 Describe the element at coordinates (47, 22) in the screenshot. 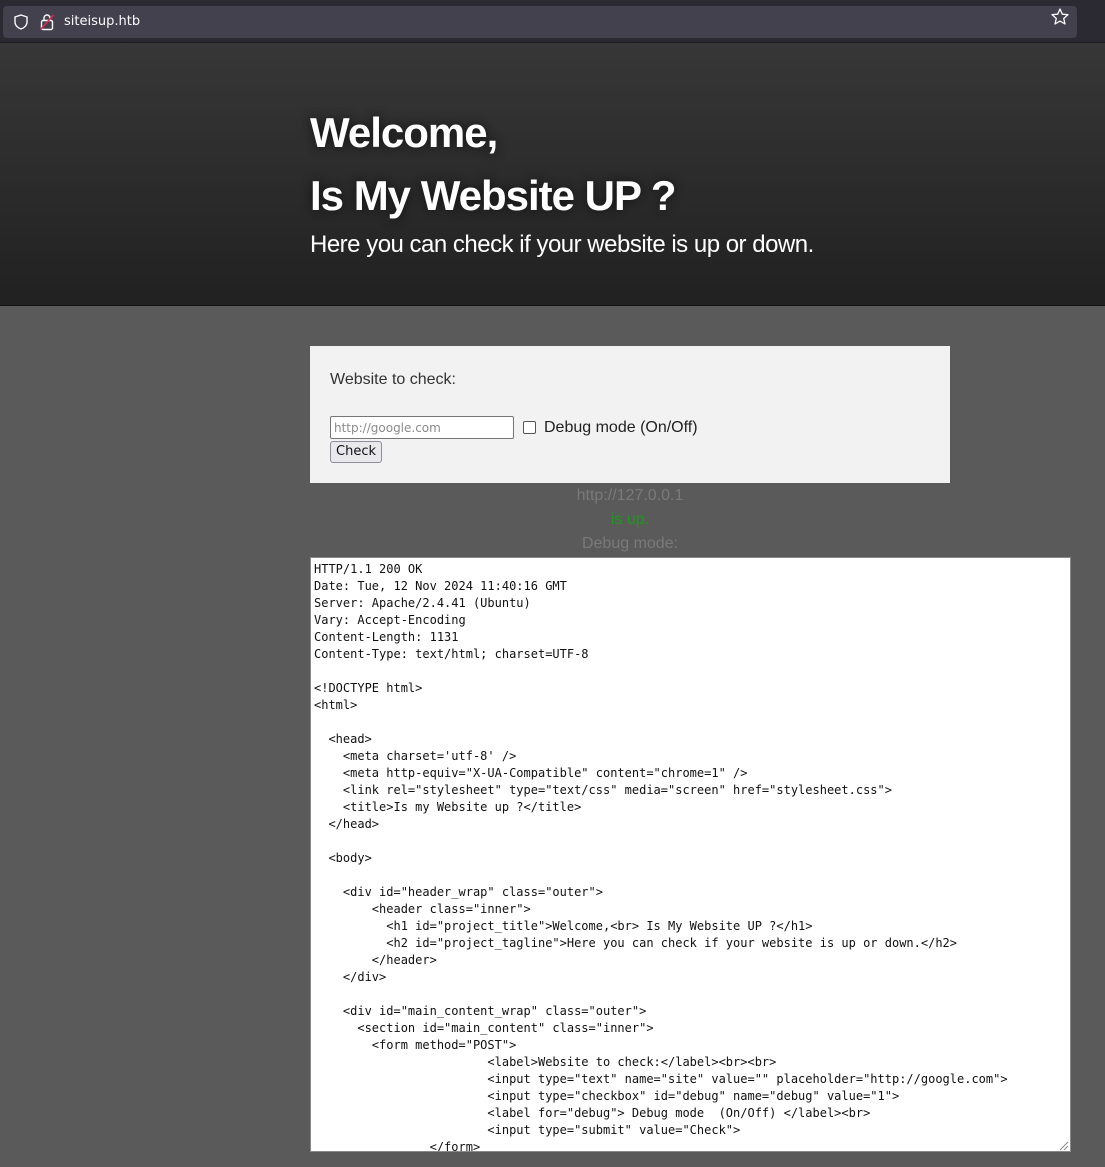

I see `insecure-lock-icon` at that location.